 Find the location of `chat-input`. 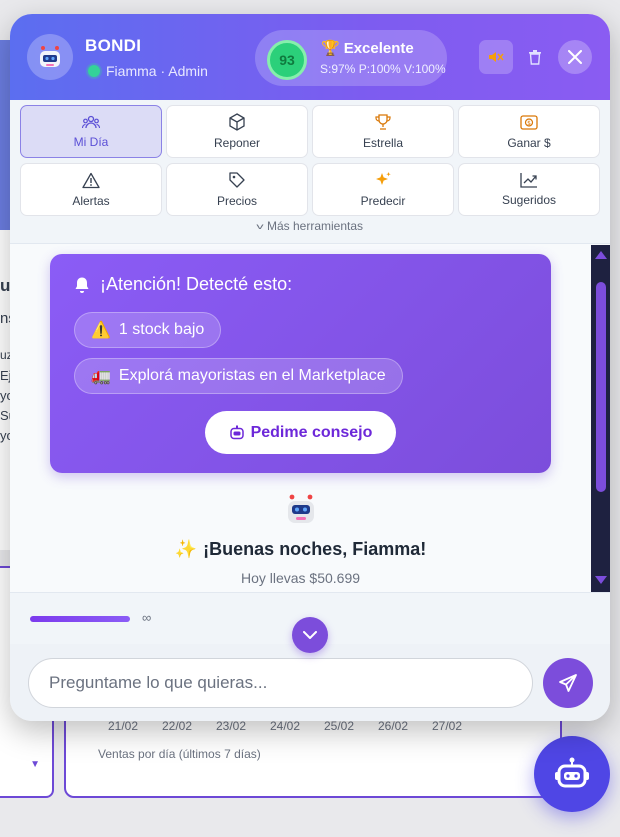

chat-input is located at coordinates (280, 683).